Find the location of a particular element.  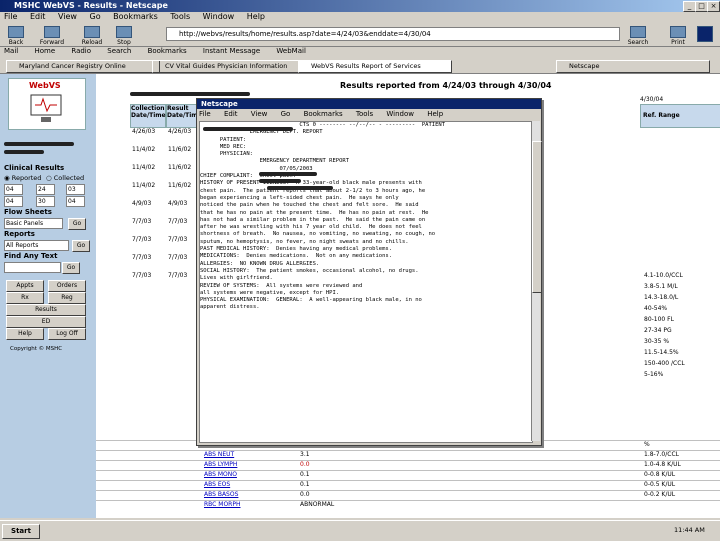

flow-sheet-select: Basic Panels is located at coordinates (33, 223).